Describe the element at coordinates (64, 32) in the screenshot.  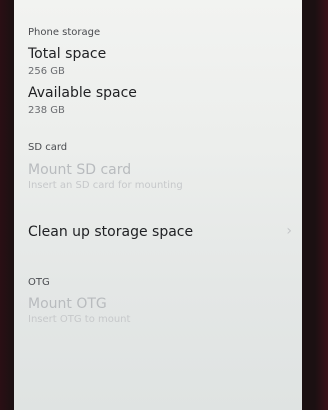
I see `section-title-phone-storage: Phone storage` at that location.